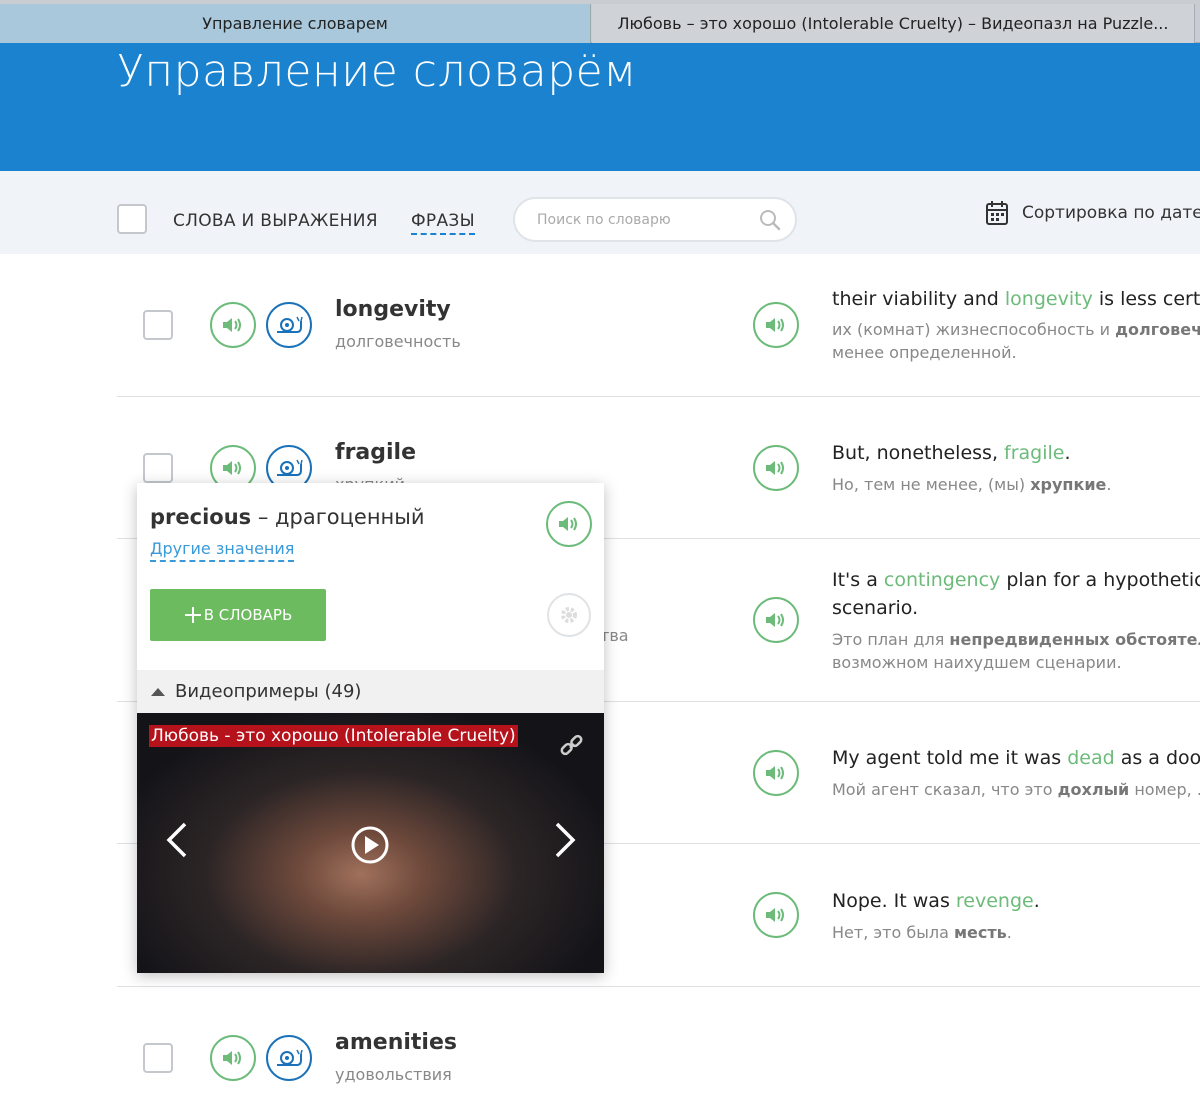 The width and height of the screenshot is (1200, 1103). Describe the element at coordinates (370, 847) in the screenshot. I see `play-icon` at that location.